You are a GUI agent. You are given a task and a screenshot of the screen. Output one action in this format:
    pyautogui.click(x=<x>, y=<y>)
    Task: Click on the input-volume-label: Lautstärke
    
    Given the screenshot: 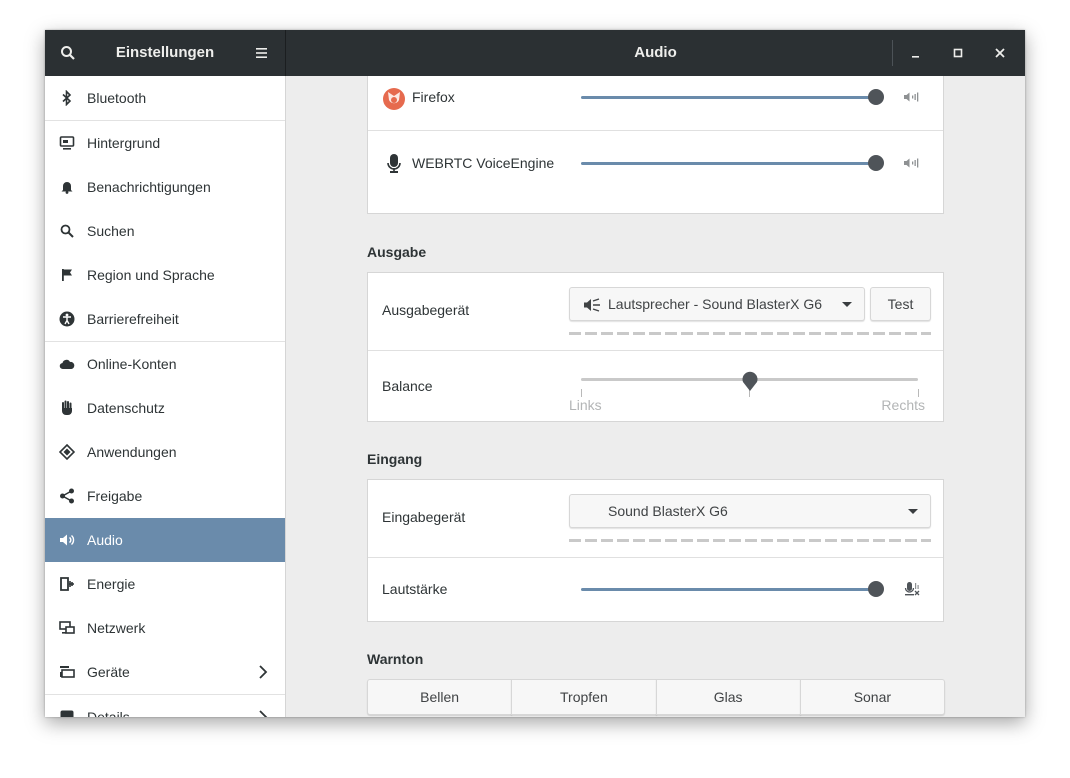 What is the action you would take?
    pyautogui.click(x=415, y=589)
    